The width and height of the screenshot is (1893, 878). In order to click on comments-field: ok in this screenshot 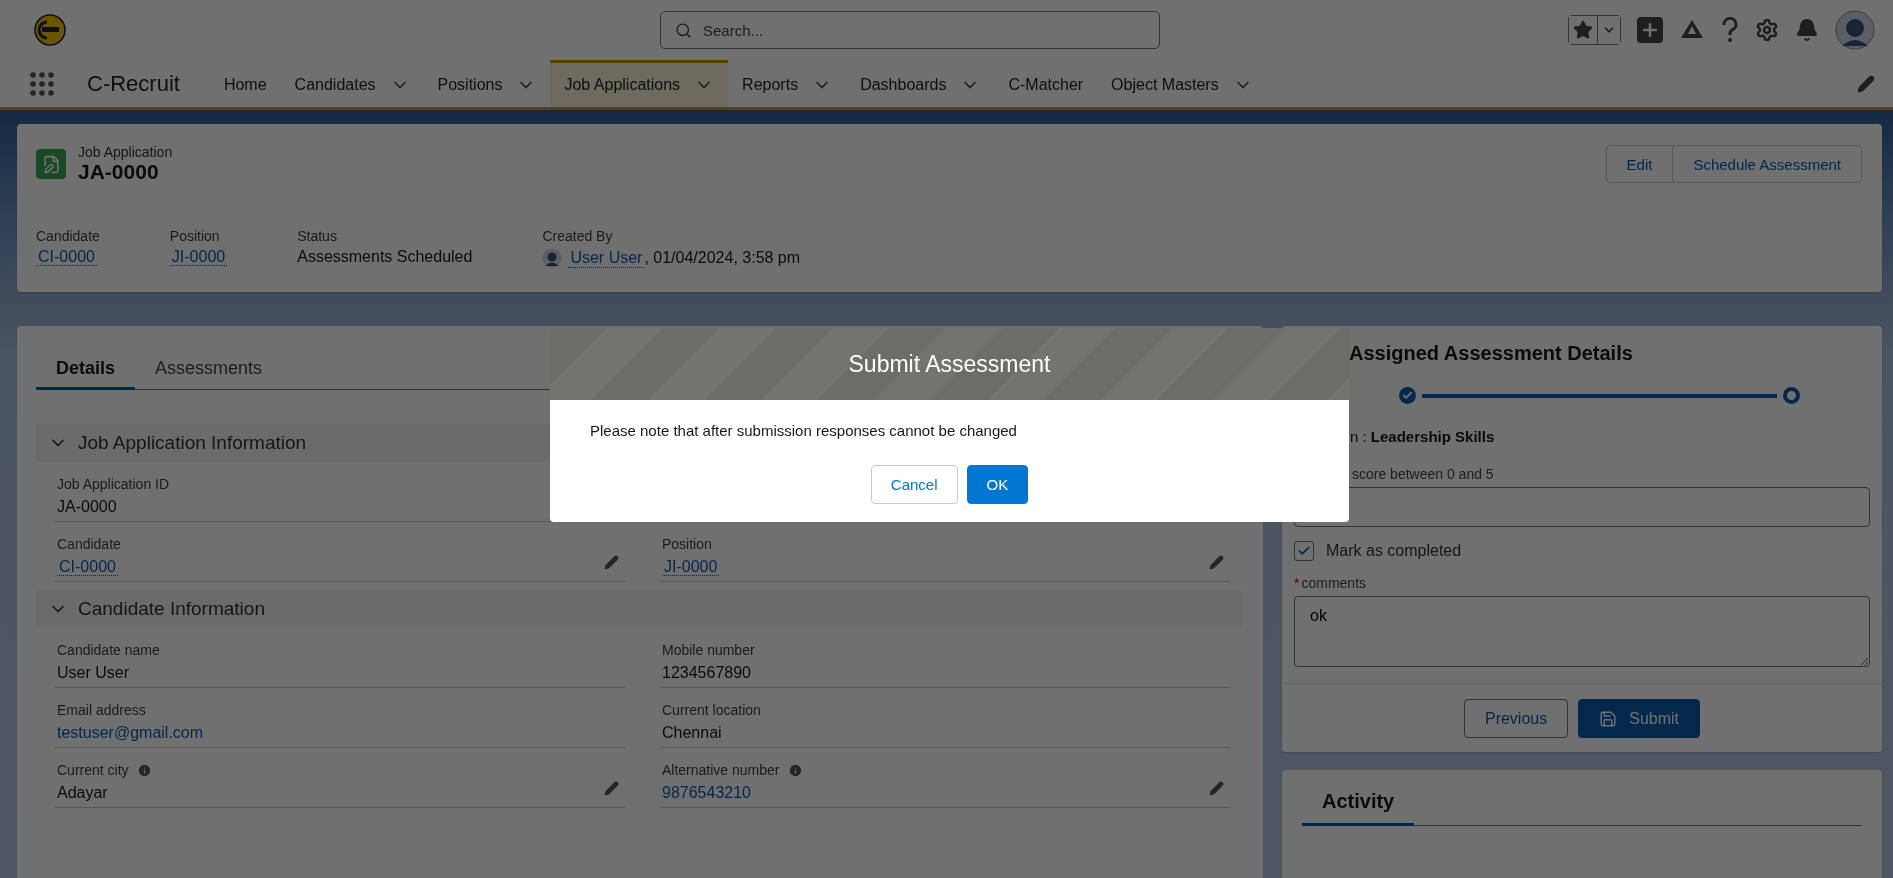, I will do `click(1582, 631)`.